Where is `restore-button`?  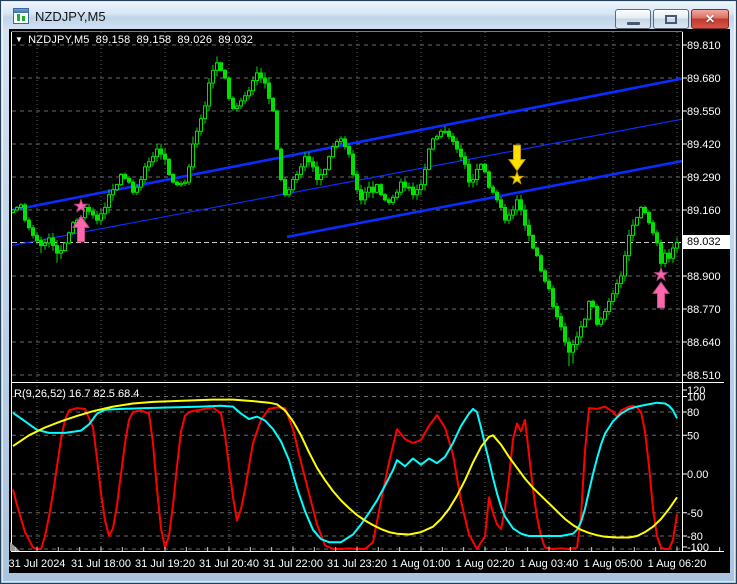
restore-button is located at coordinates (671, 19).